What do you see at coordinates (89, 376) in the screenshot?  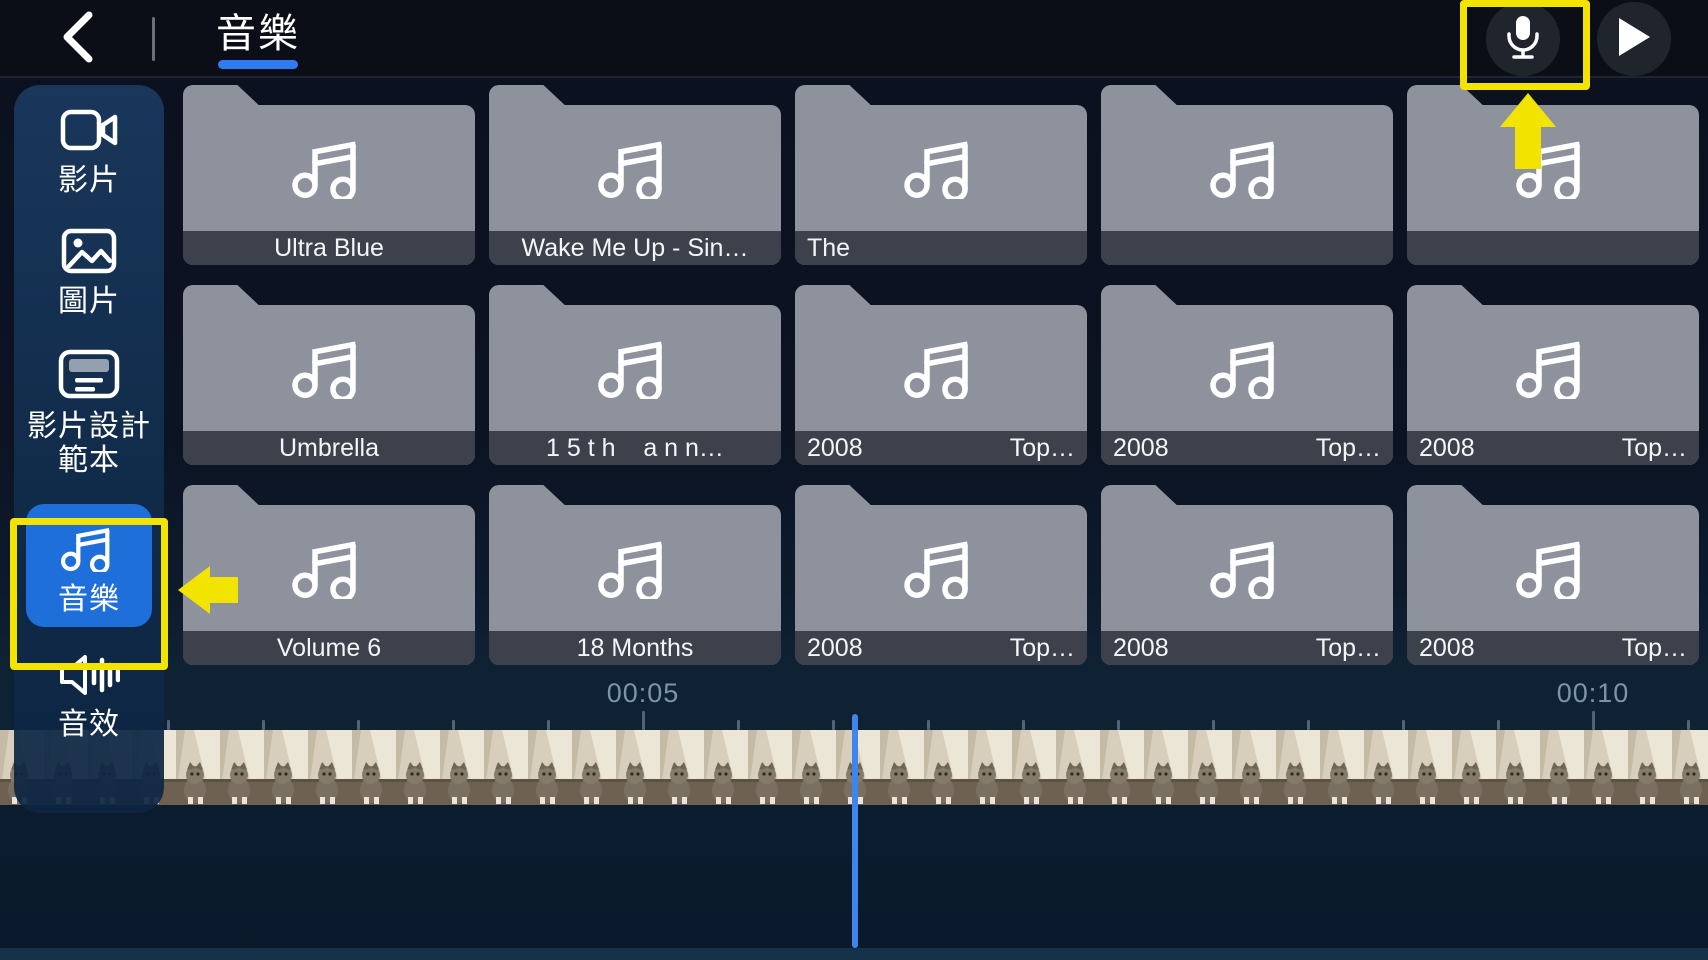 I see `template-icon` at bounding box center [89, 376].